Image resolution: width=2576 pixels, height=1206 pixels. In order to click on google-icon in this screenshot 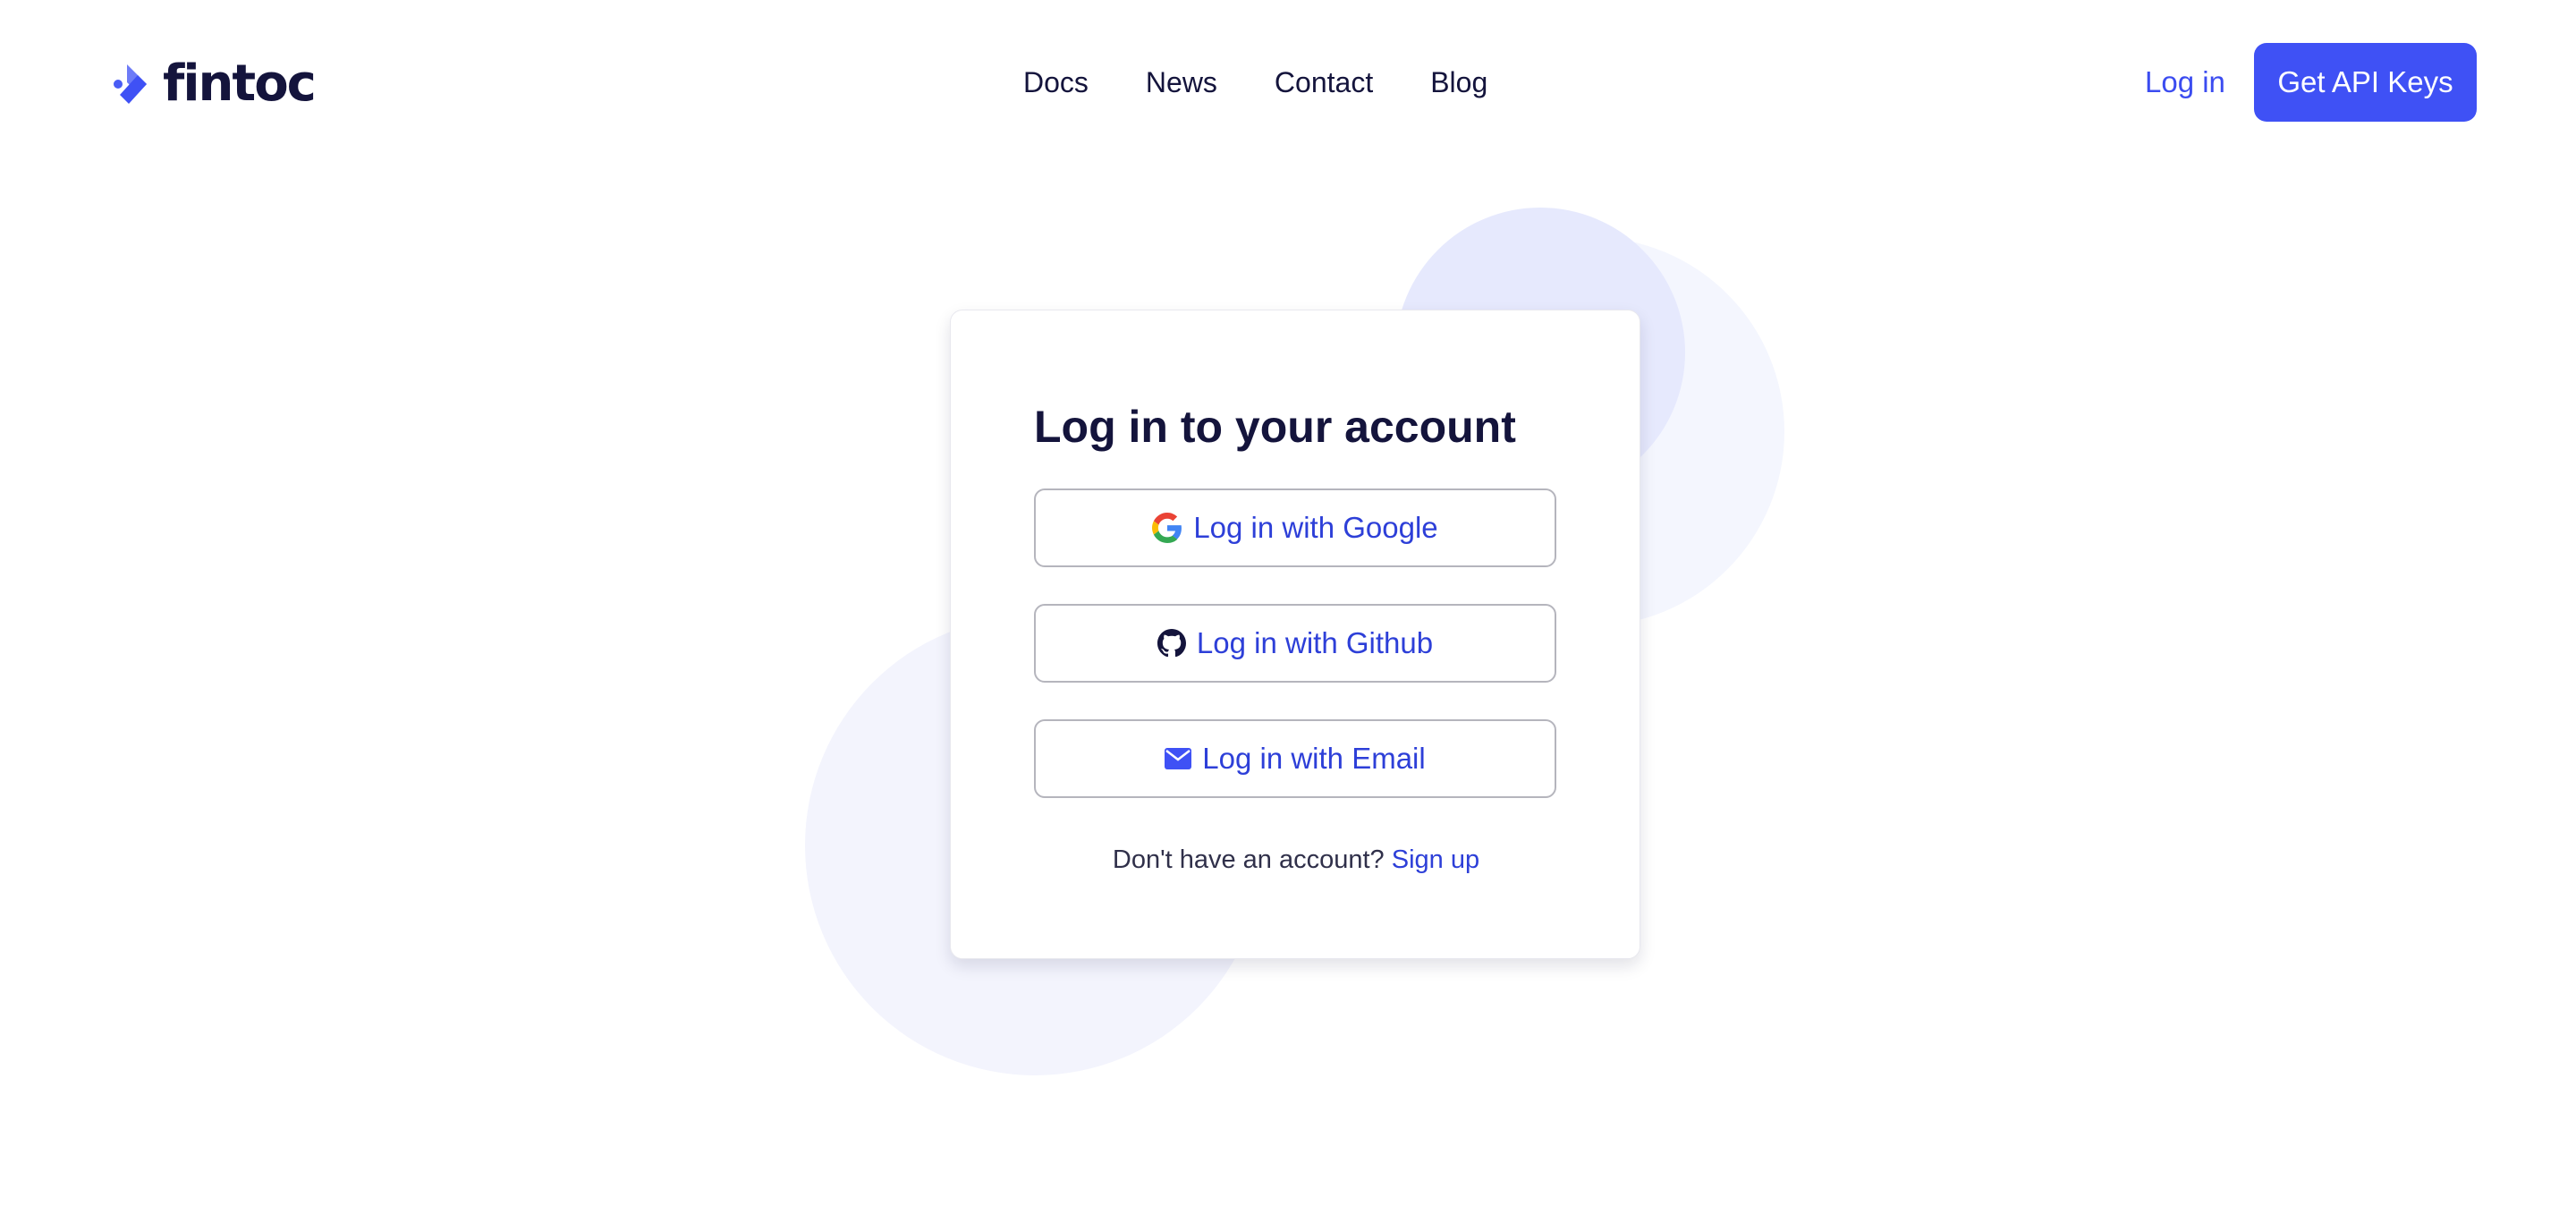, I will do `click(1167, 528)`.